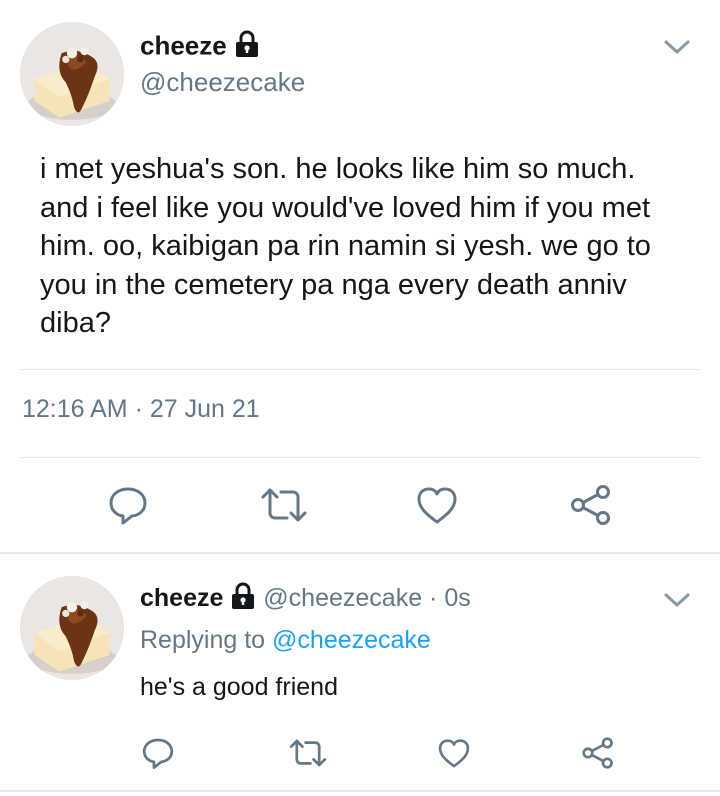 This screenshot has width=720, height=796. I want to click on avatar, so click(72, 74).